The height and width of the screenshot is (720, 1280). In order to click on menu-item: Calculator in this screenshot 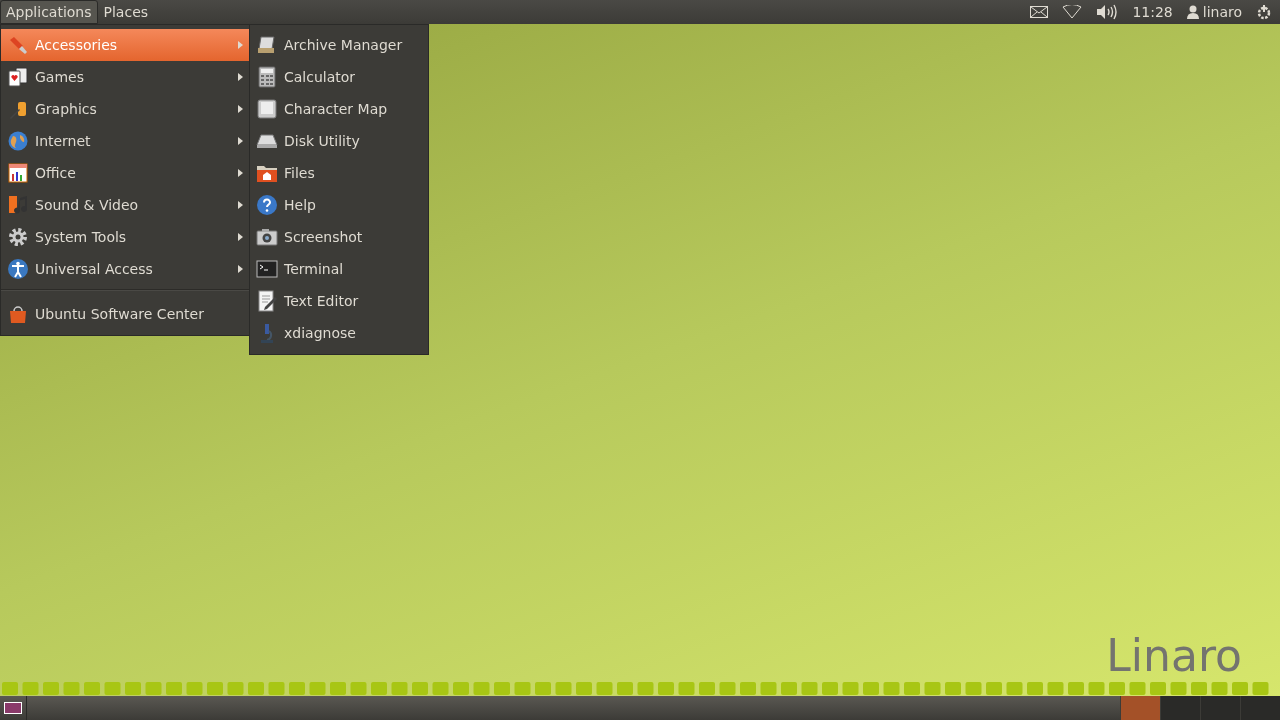, I will do `click(339, 77)`.